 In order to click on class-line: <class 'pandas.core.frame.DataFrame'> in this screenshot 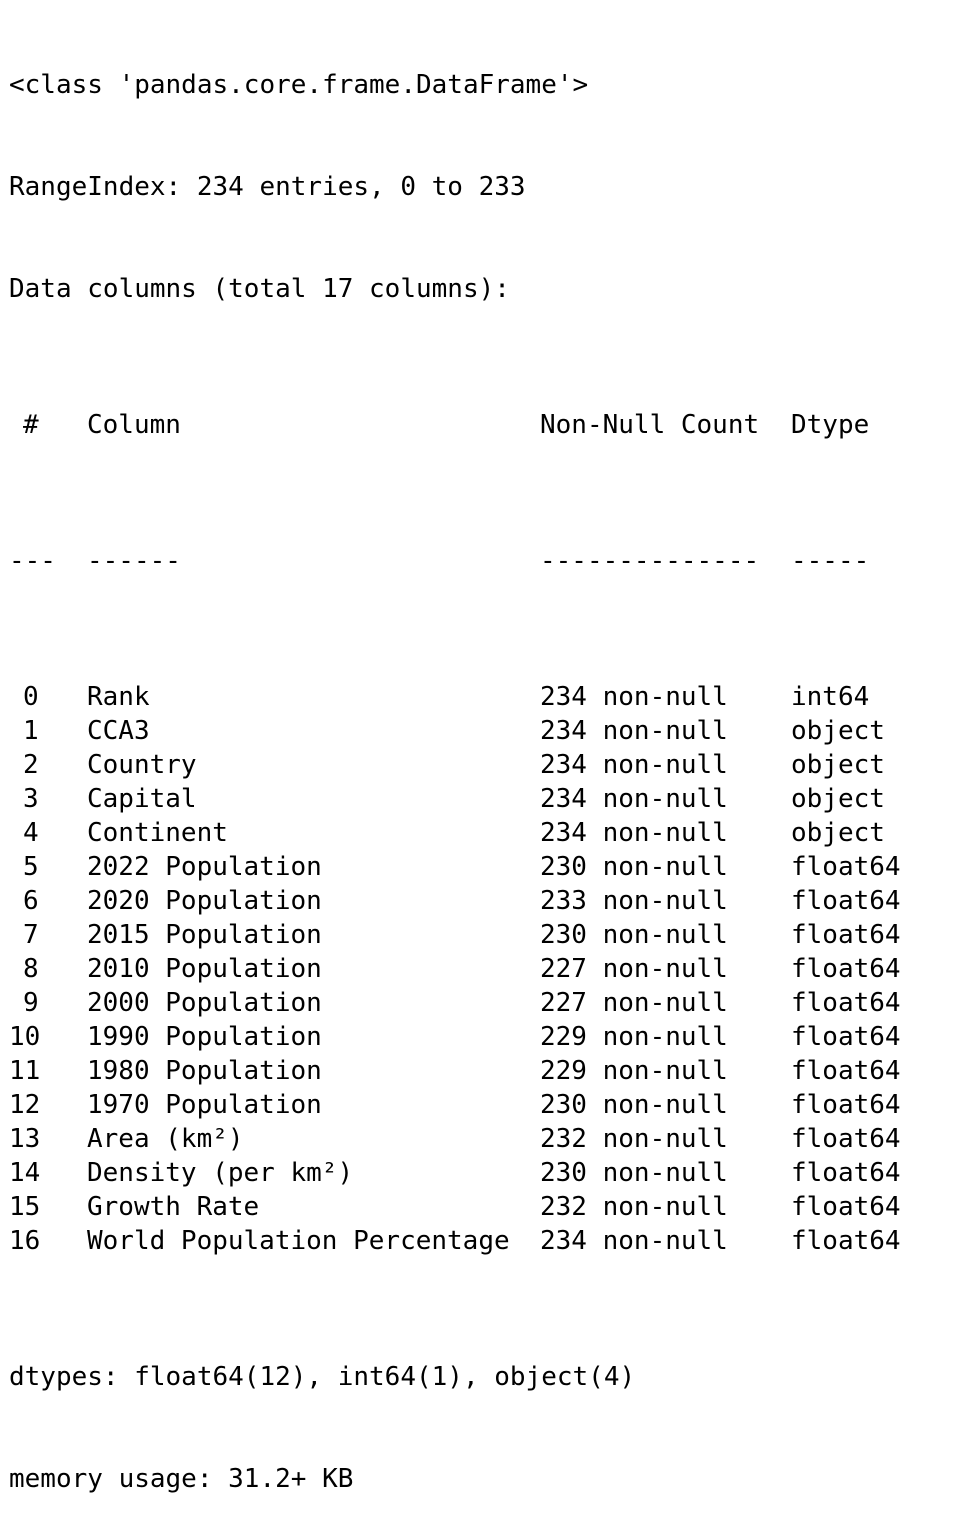, I will do `click(299, 85)`.